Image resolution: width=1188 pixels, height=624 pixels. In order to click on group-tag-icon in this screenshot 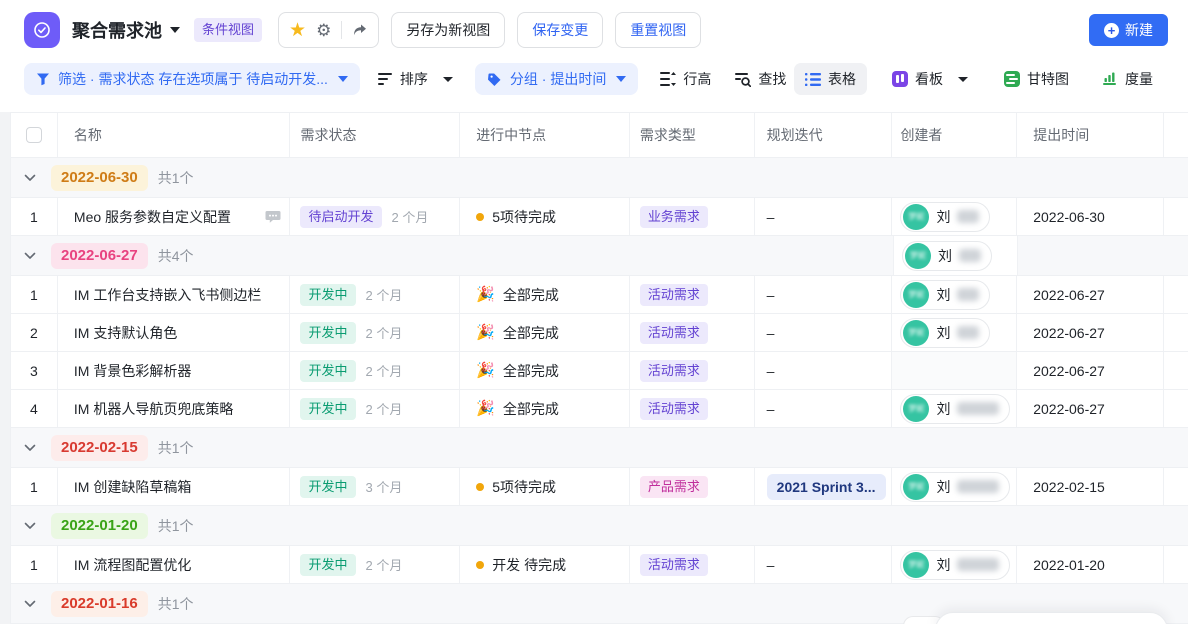, I will do `click(494, 79)`.